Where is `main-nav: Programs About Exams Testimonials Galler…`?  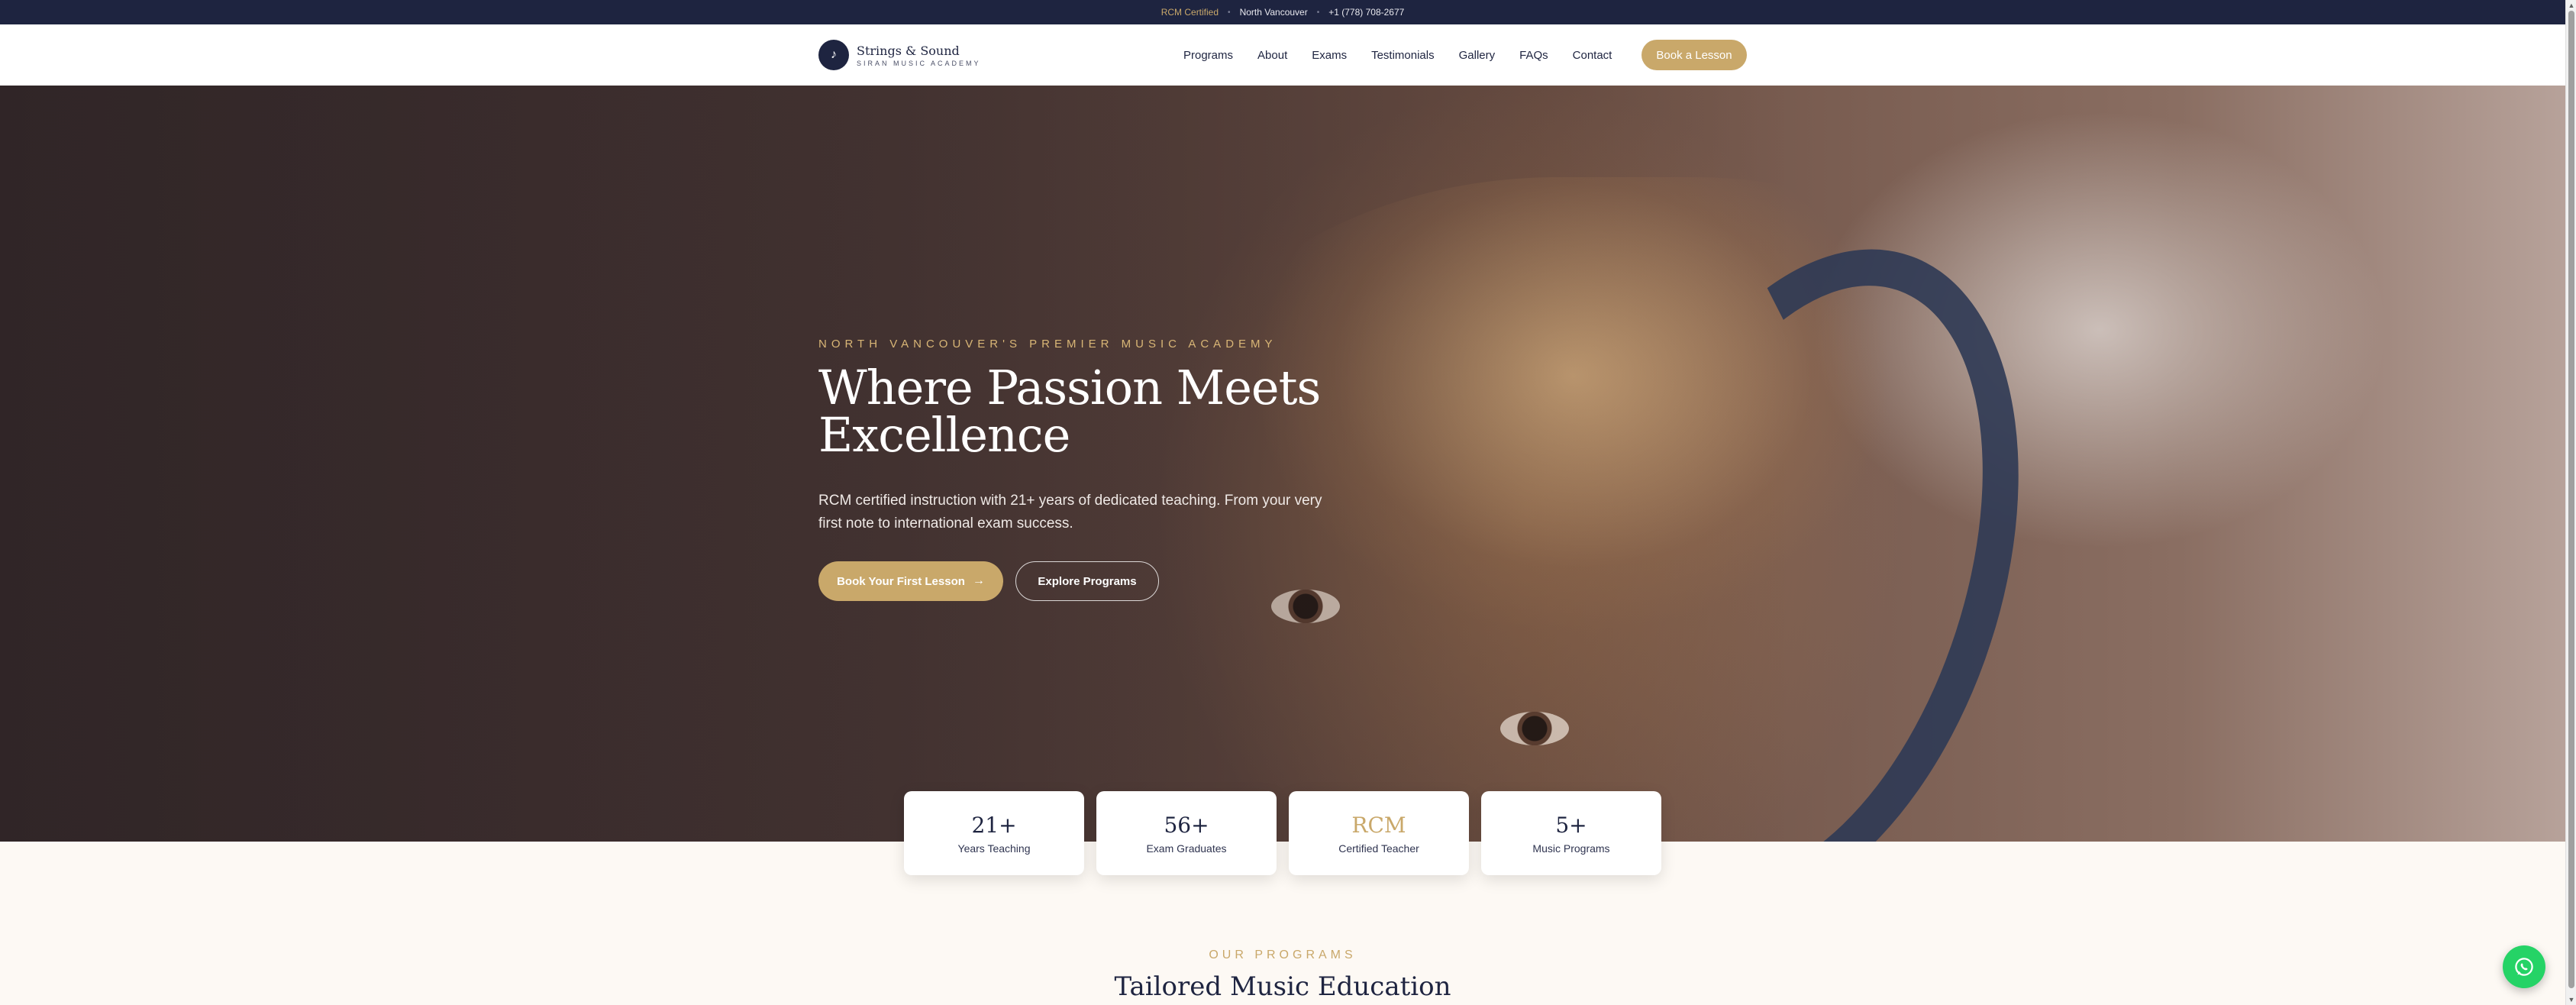 main-nav: Programs About Exams Testimonials Galler… is located at coordinates (1409, 55).